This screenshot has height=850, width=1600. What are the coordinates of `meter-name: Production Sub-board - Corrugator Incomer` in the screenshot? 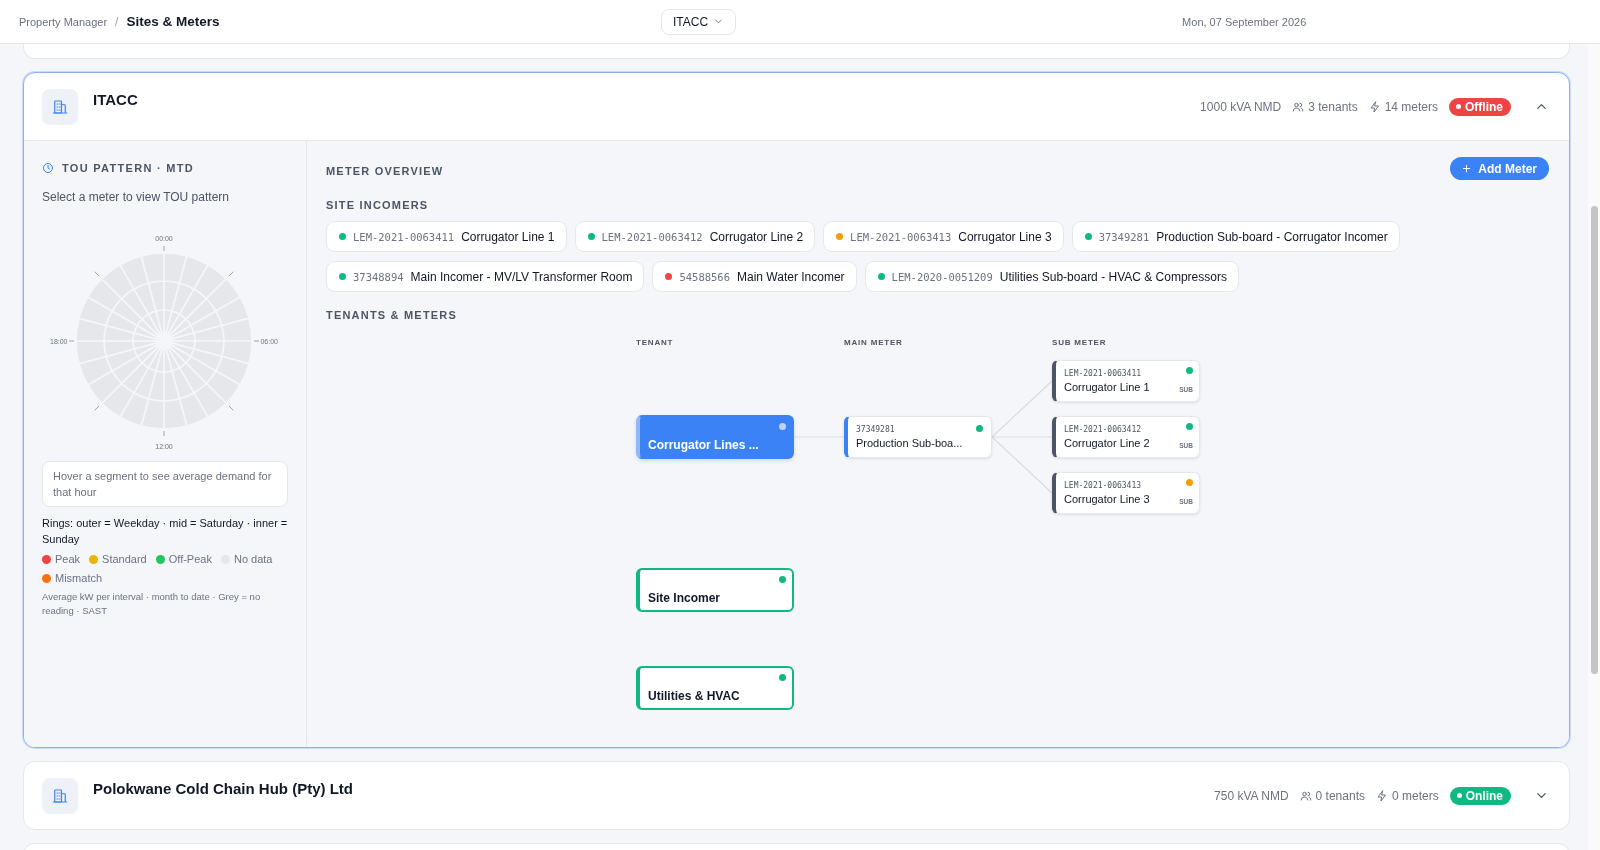 It's located at (1272, 236).